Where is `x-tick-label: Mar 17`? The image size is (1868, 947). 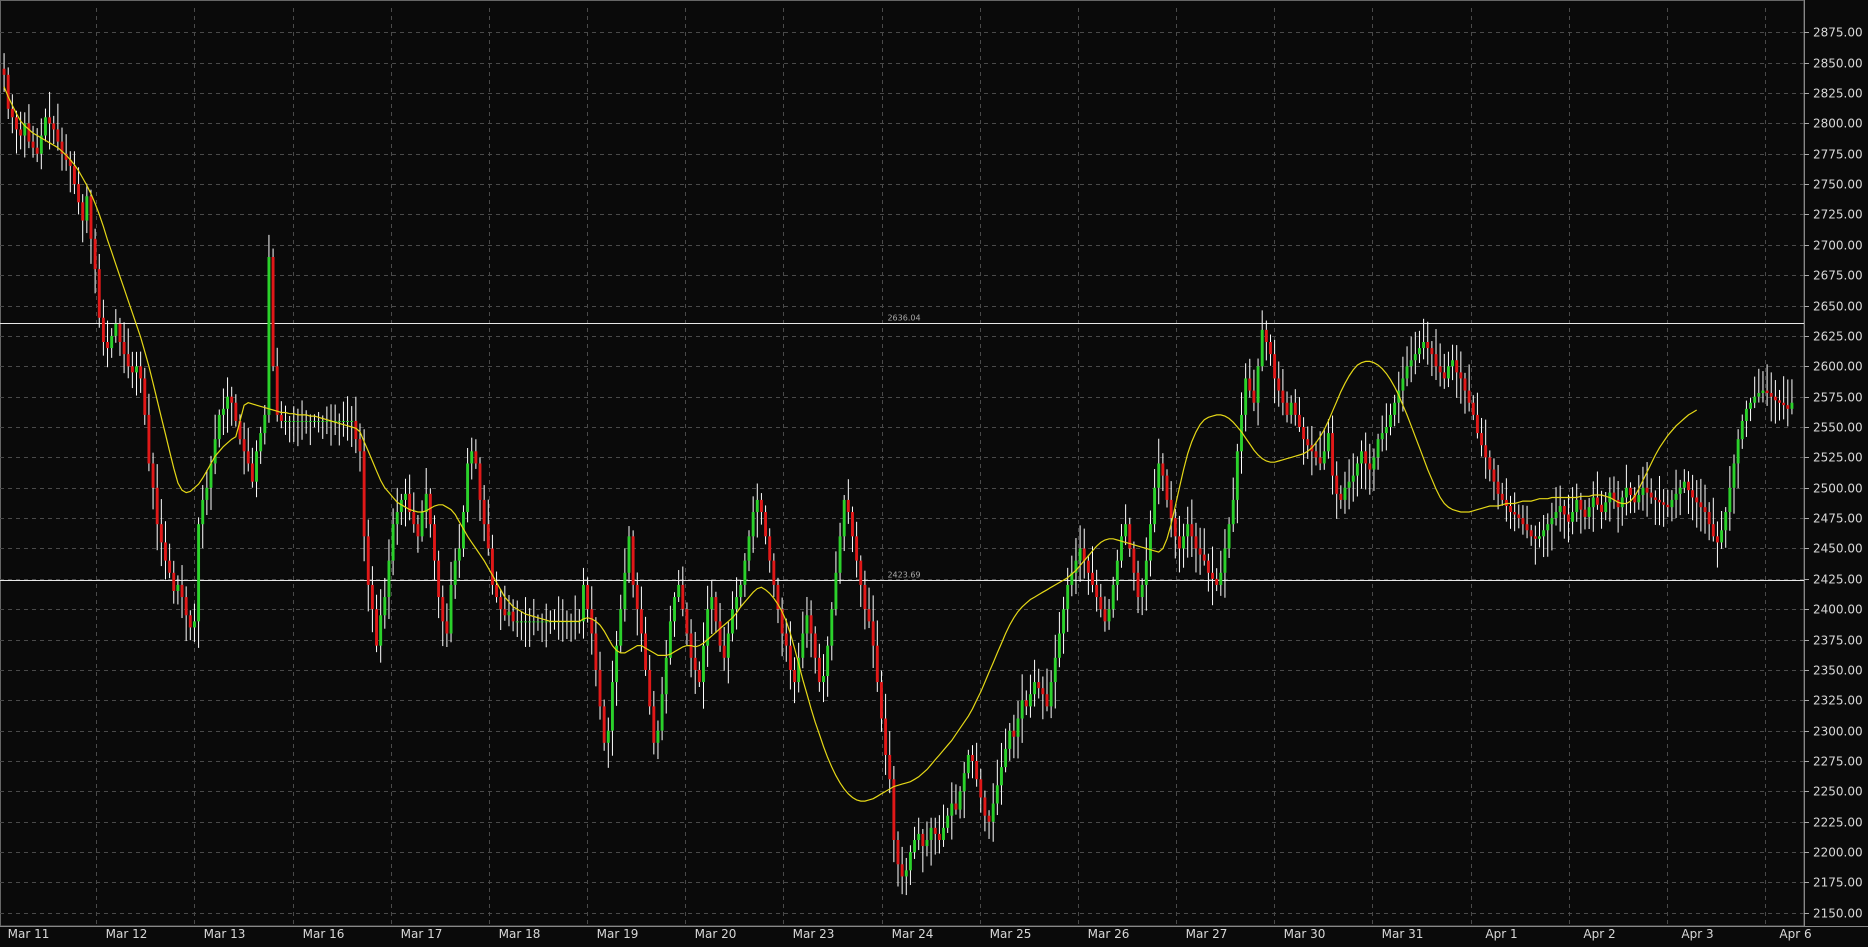 x-tick-label: Mar 17 is located at coordinates (422, 934).